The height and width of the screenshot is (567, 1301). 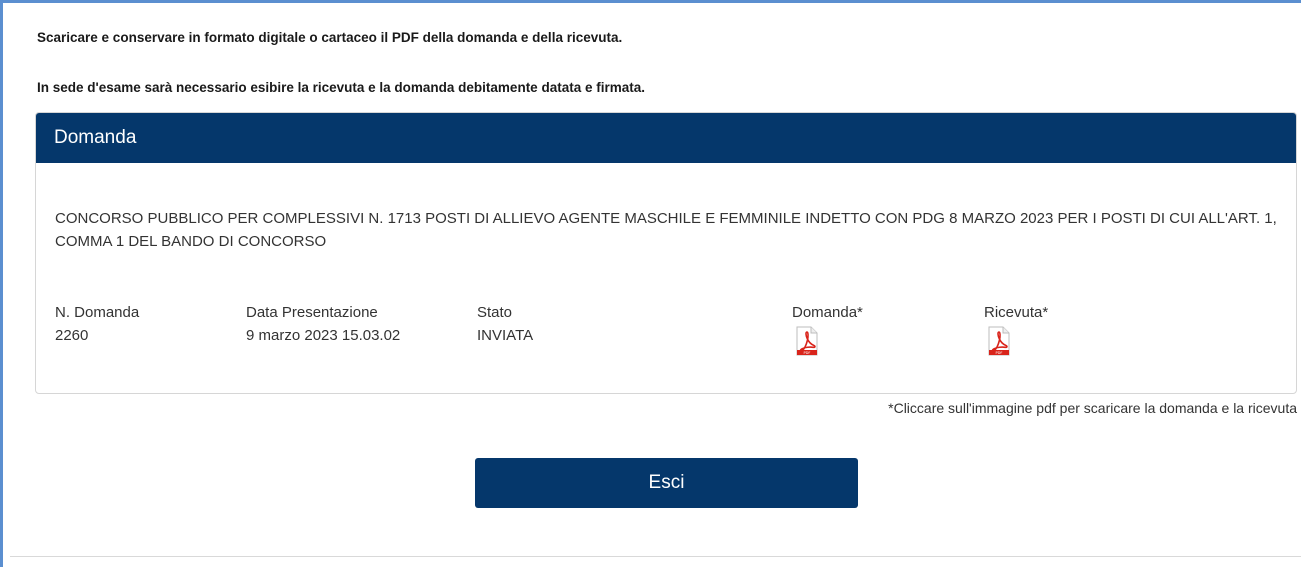 I want to click on stato-label: Stato, so click(x=495, y=312).